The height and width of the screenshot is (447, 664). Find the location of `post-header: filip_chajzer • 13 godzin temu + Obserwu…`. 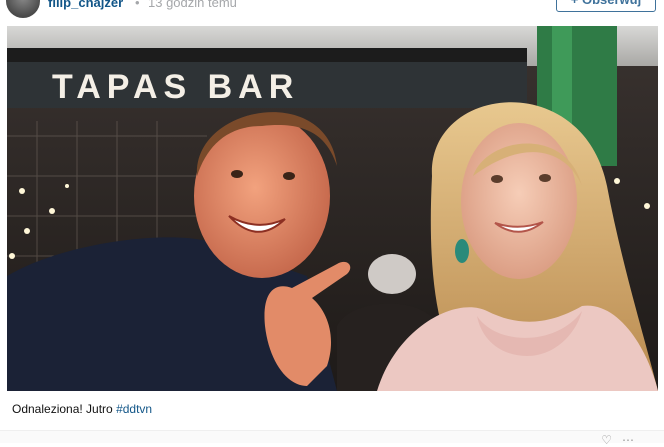

post-header: filip_chajzer • 13 godzin temu + Obserwu… is located at coordinates (332, 11).